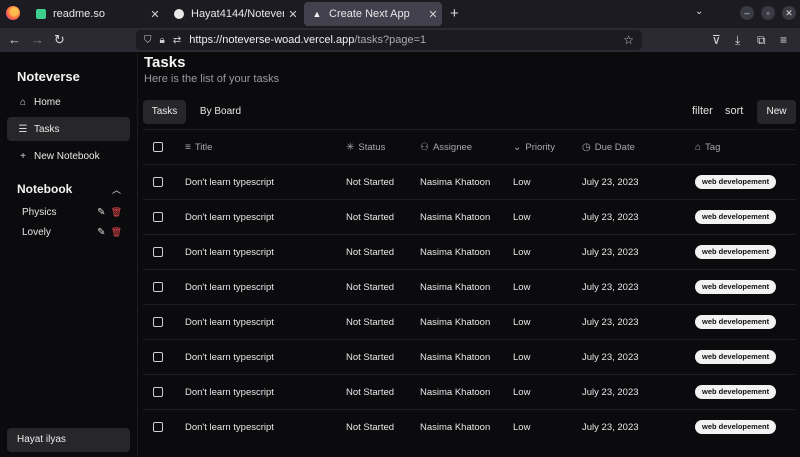 The width and height of the screenshot is (800, 457). I want to click on vercel-triangle-icon: ▲, so click(317, 14).